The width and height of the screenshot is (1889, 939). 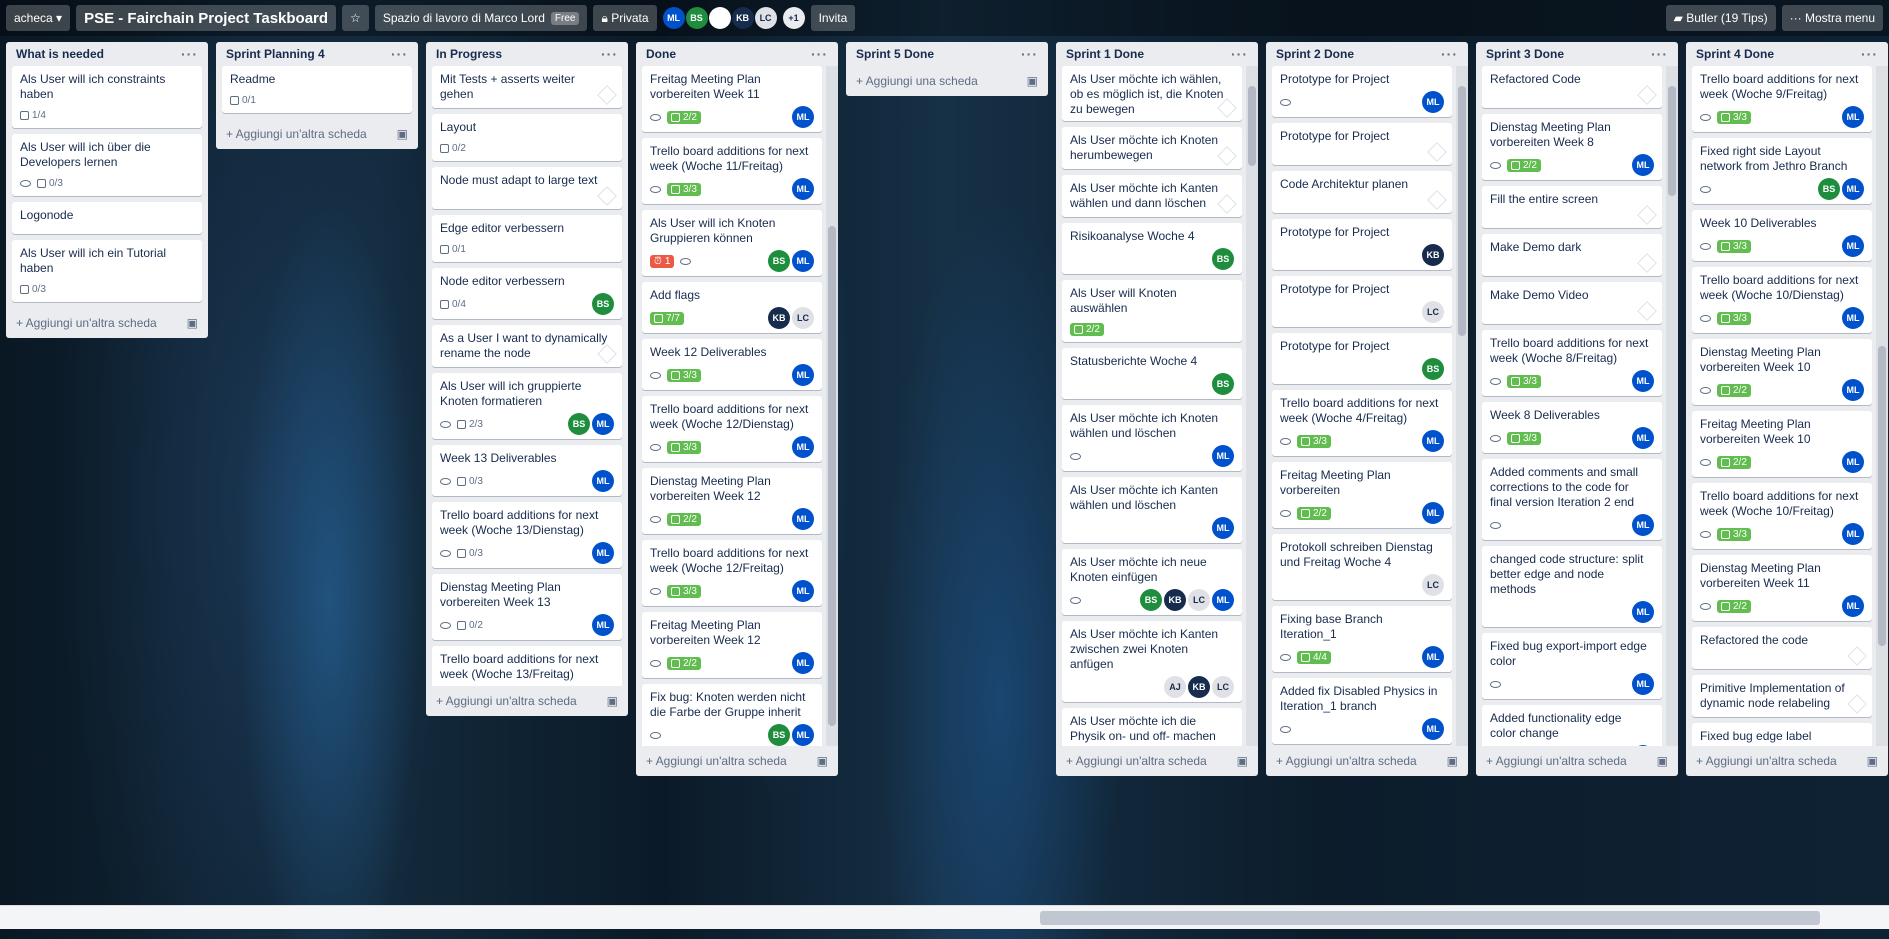 I want to click on card: Code Architektur planen, so click(x=1362, y=192).